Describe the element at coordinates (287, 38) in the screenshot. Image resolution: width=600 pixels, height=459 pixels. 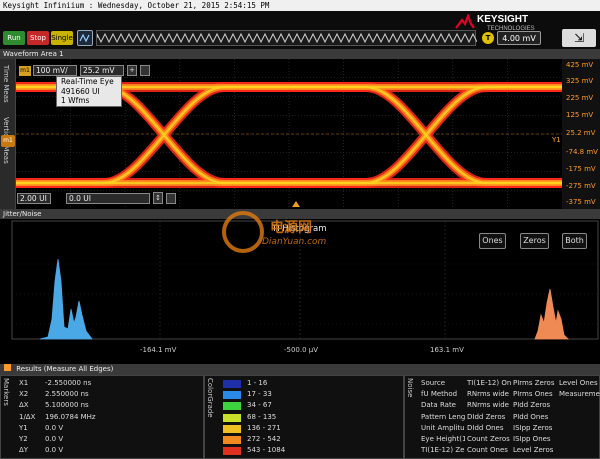
I see `trigger-waveform-strip` at that location.